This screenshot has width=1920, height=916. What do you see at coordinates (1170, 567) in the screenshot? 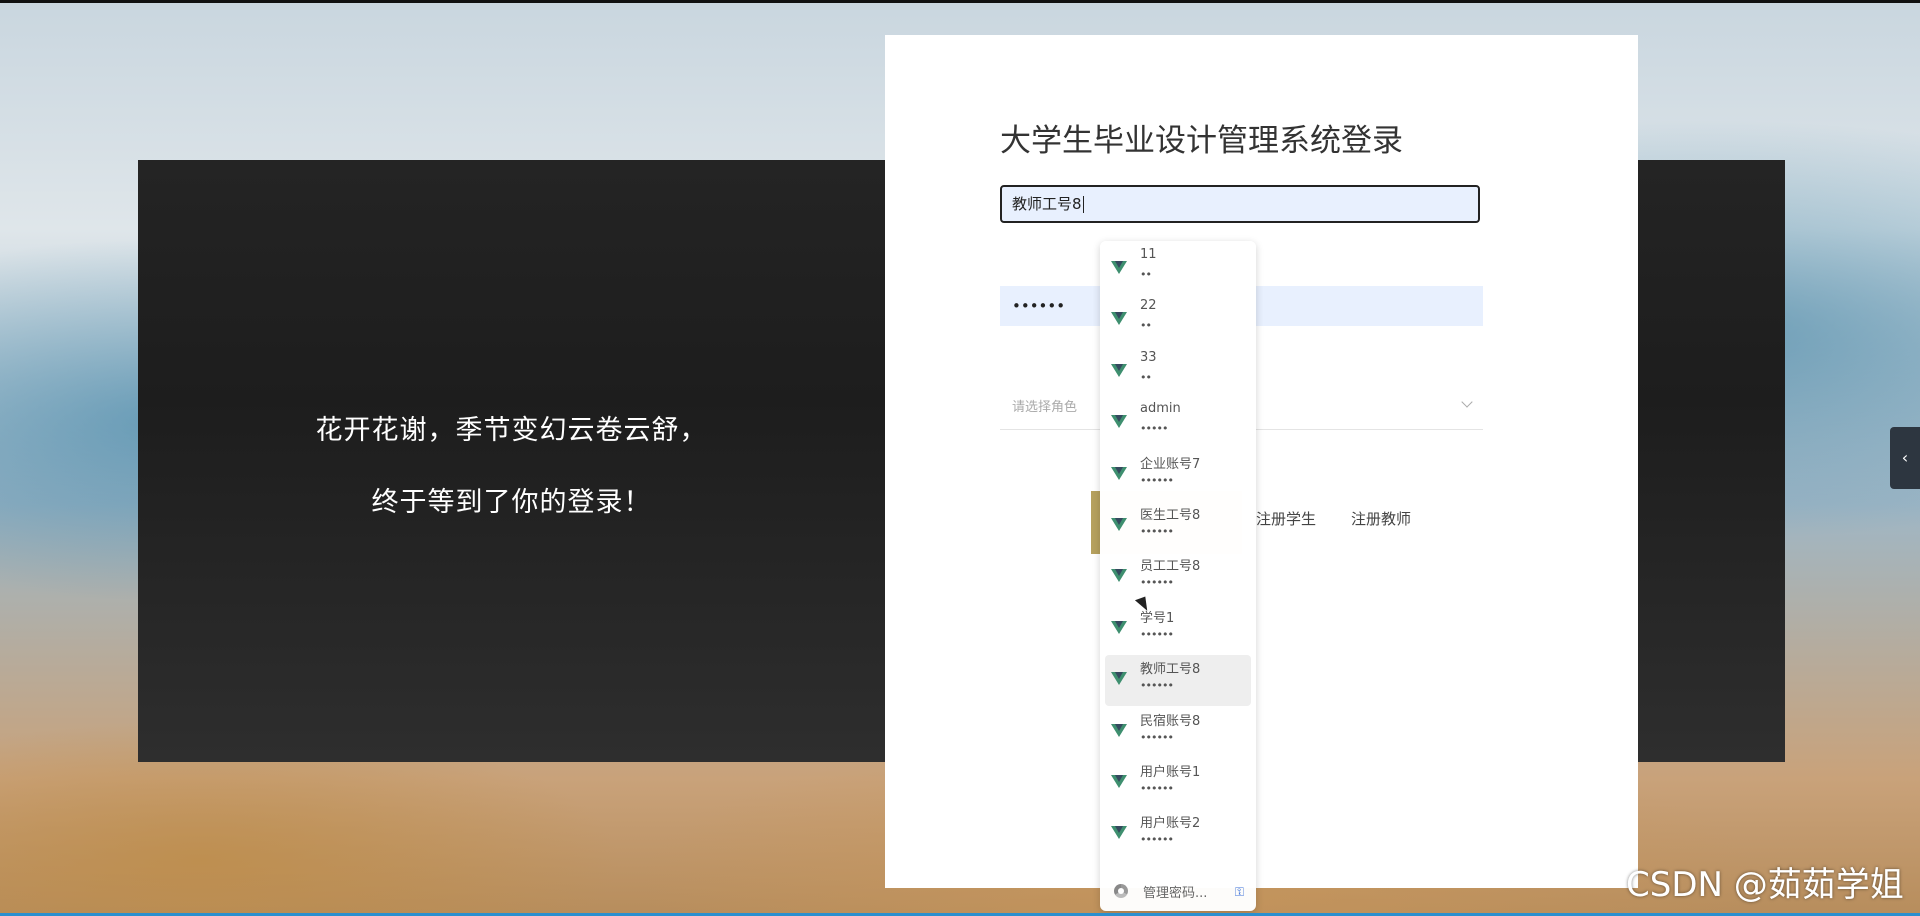
I see `autofill-item-name: 员工工号8` at bounding box center [1170, 567].